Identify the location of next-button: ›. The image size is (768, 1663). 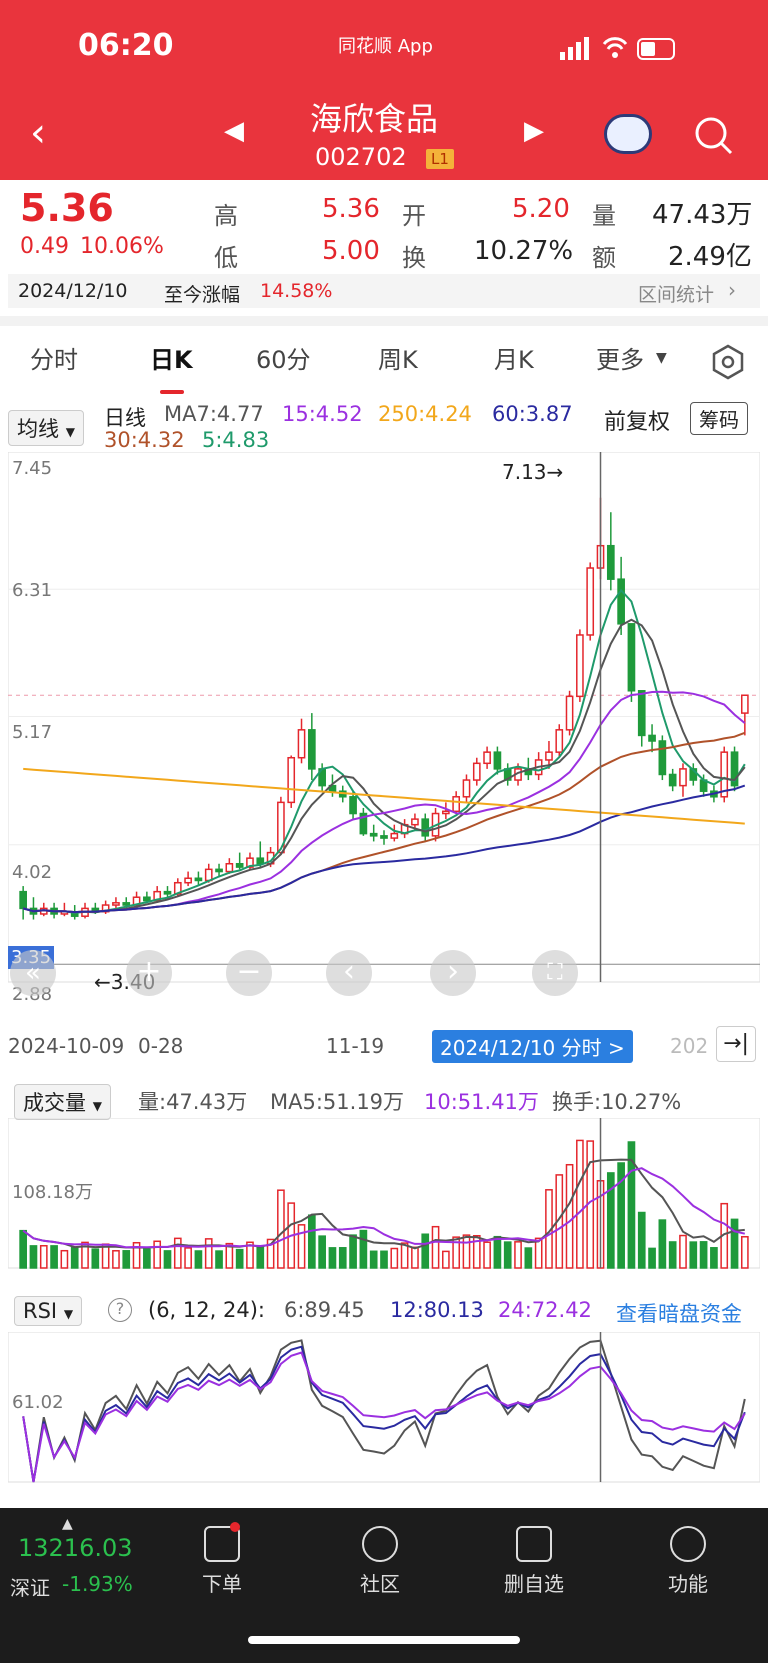
(453, 973).